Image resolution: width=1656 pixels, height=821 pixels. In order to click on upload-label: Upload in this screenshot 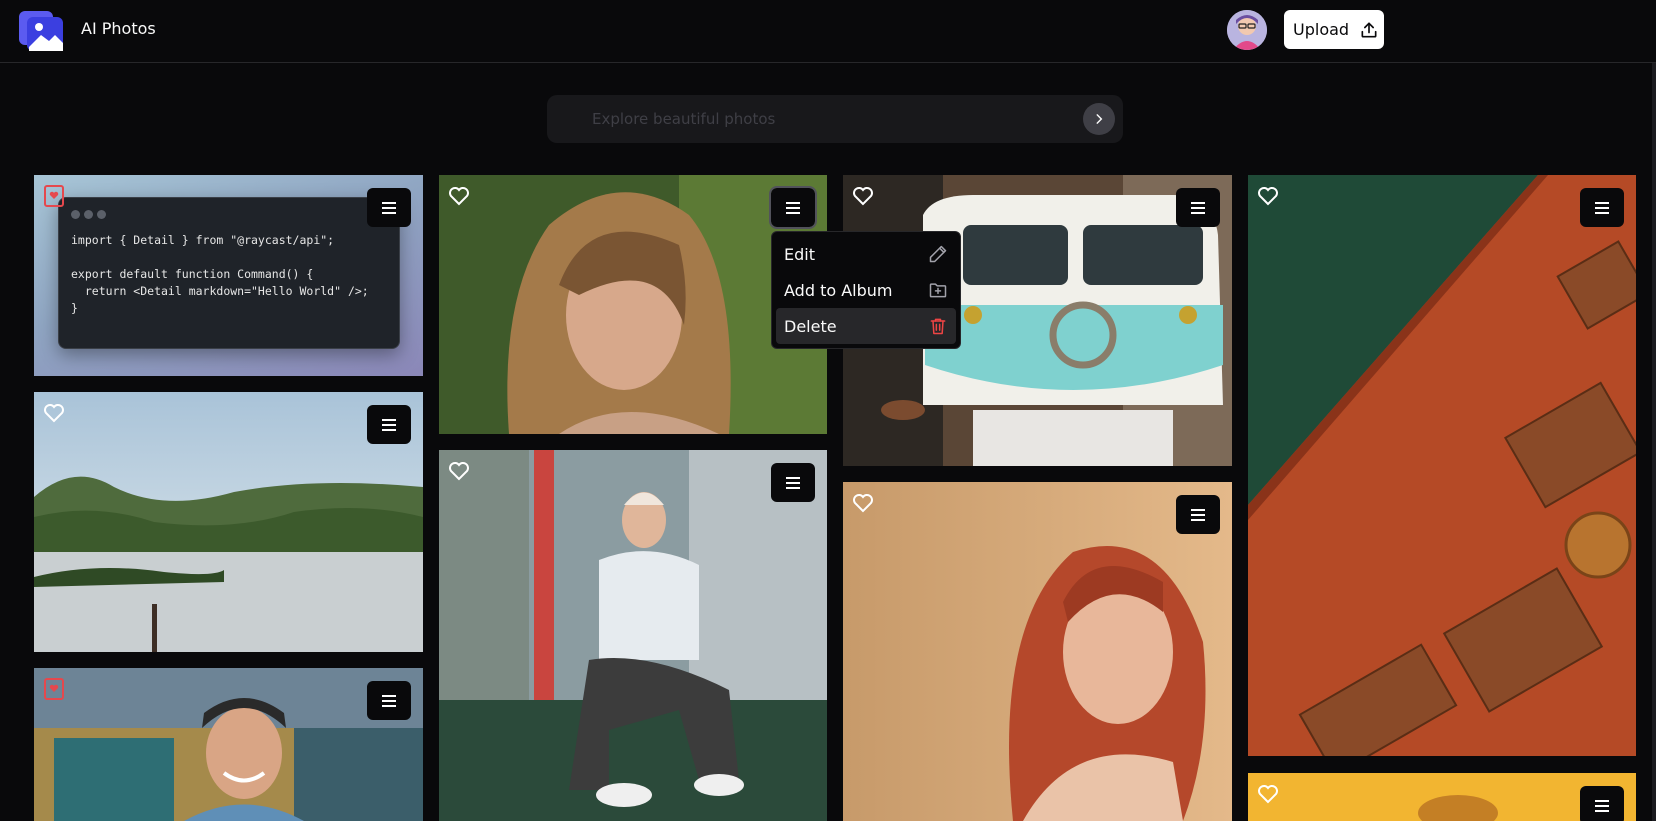, I will do `click(1321, 29)`.